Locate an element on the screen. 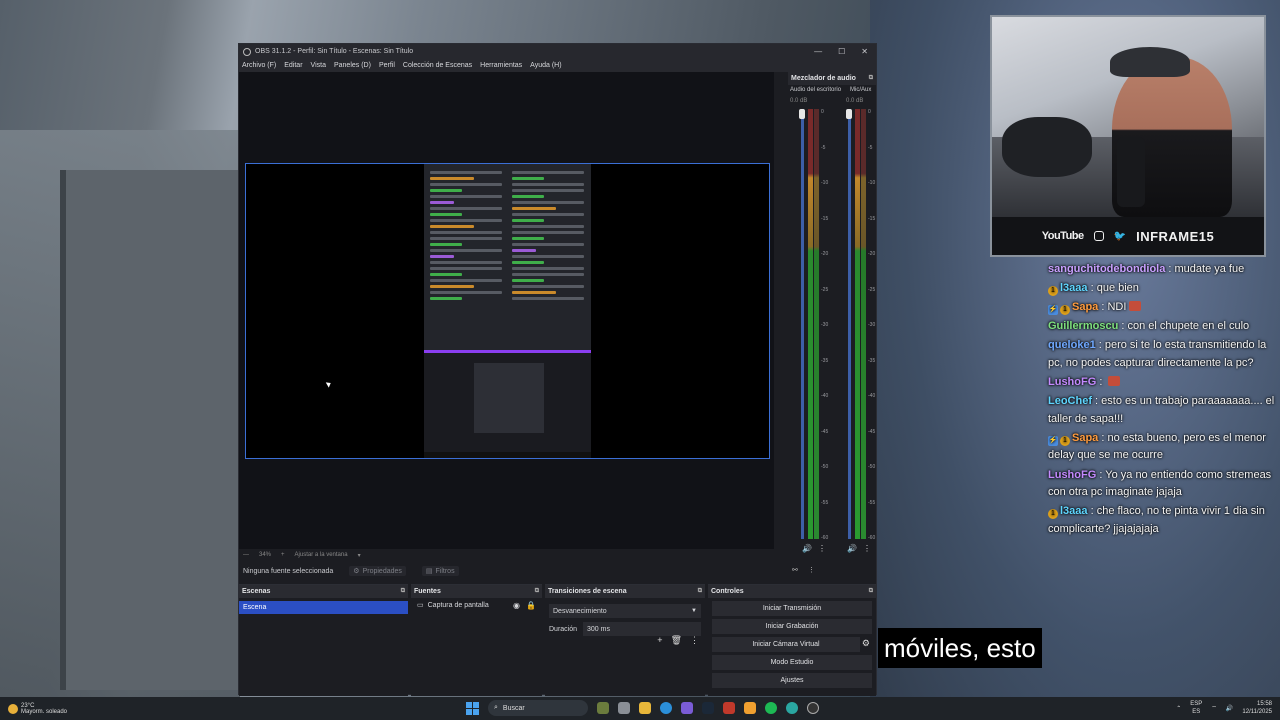 The image size is (1280, 720). mixer-channel-mic: Mic/Aux is located at coordinates (861, 90).